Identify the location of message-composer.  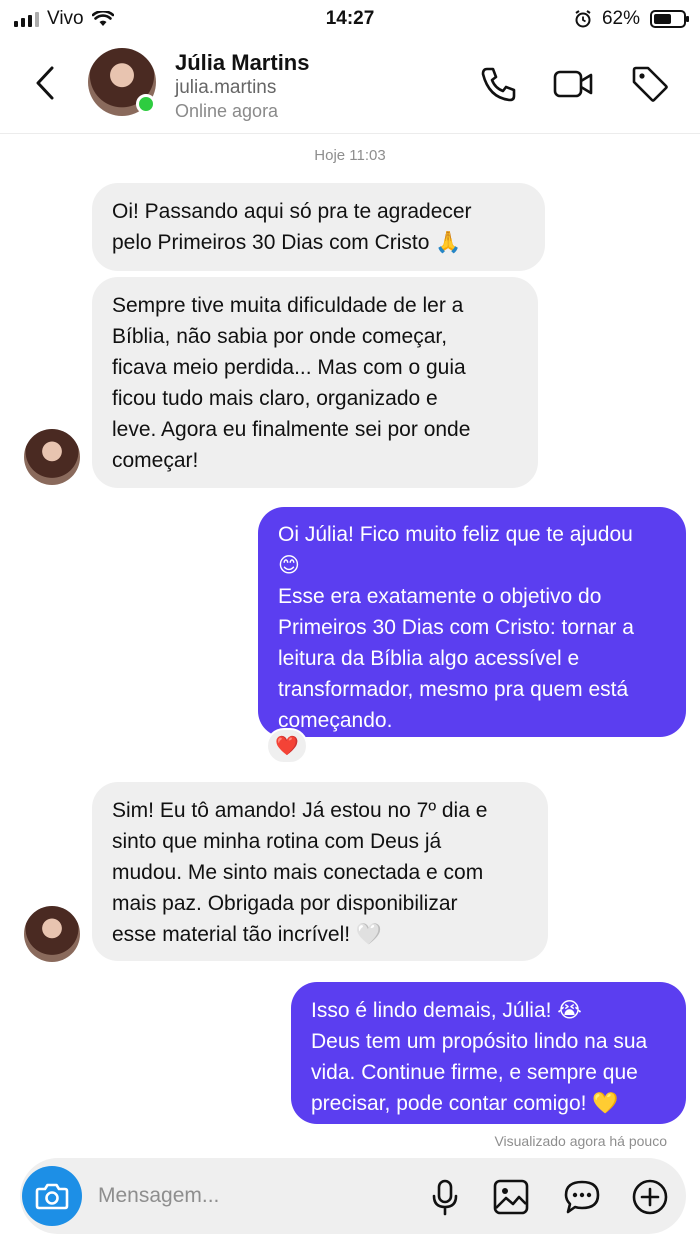
(353, 1196).